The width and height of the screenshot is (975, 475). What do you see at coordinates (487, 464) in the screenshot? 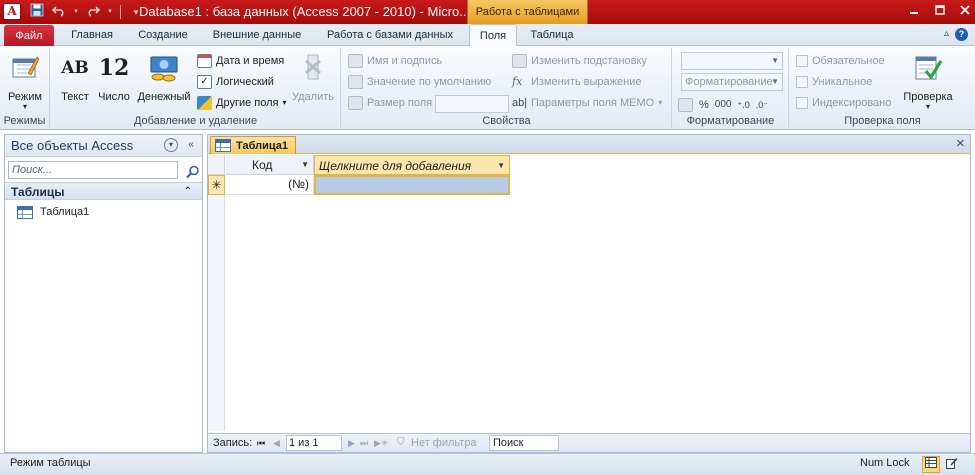
I see `status-bar: Режим таблицы Num Lock` at bounding box center [487, 464].